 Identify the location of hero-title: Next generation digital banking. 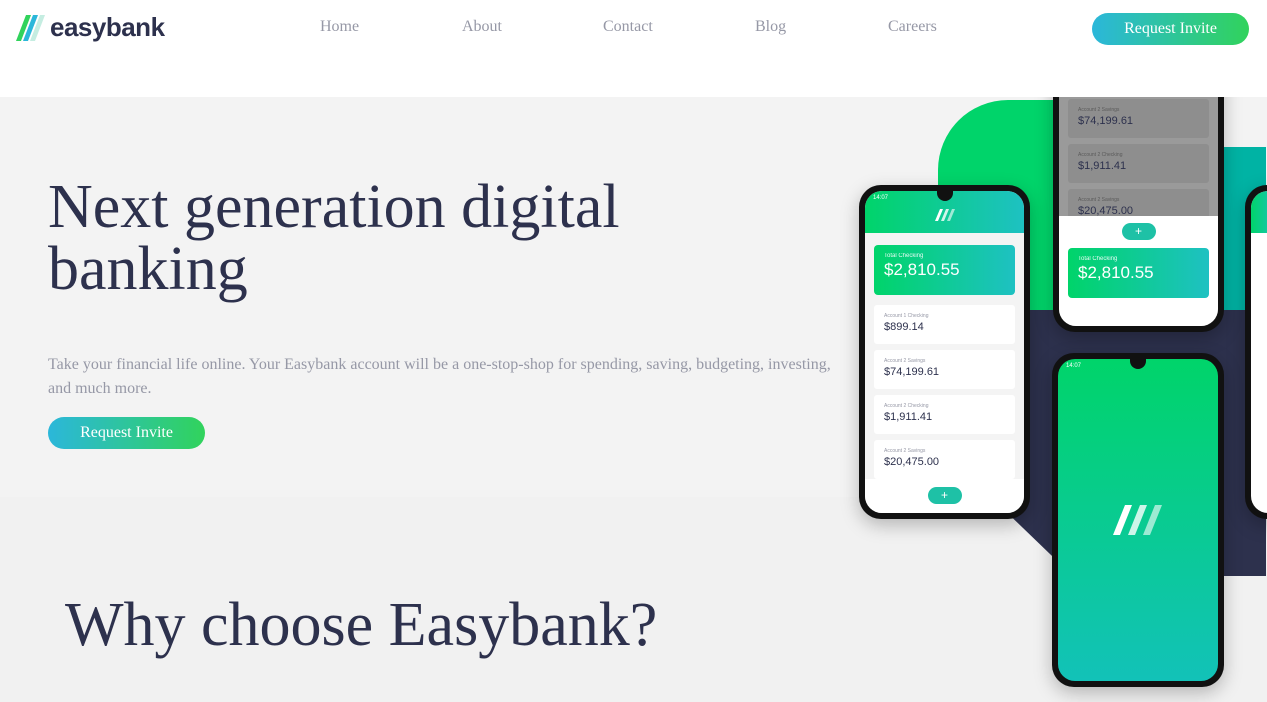
(334, 238).